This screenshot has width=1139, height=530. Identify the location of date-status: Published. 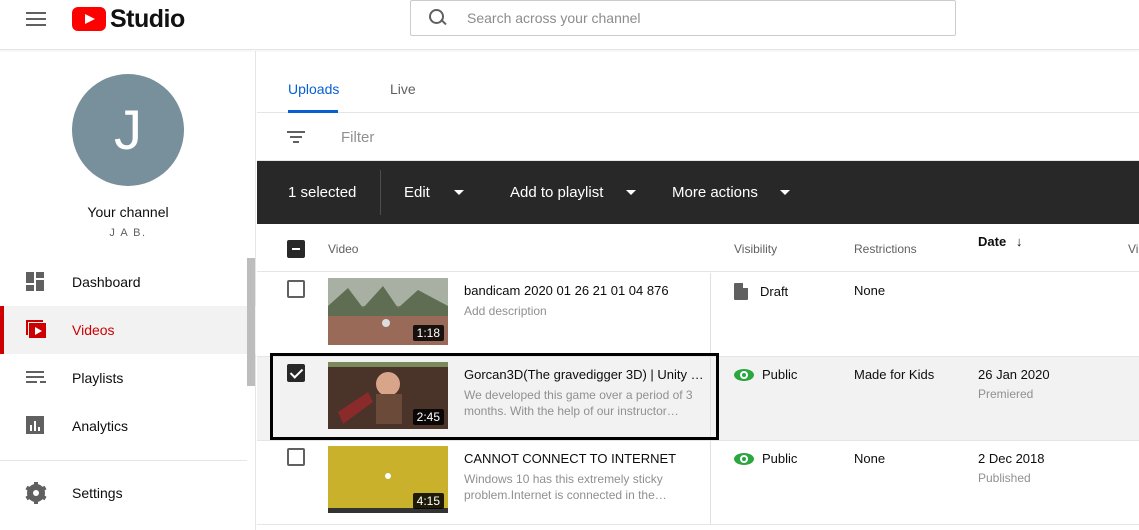
(1004, 478).